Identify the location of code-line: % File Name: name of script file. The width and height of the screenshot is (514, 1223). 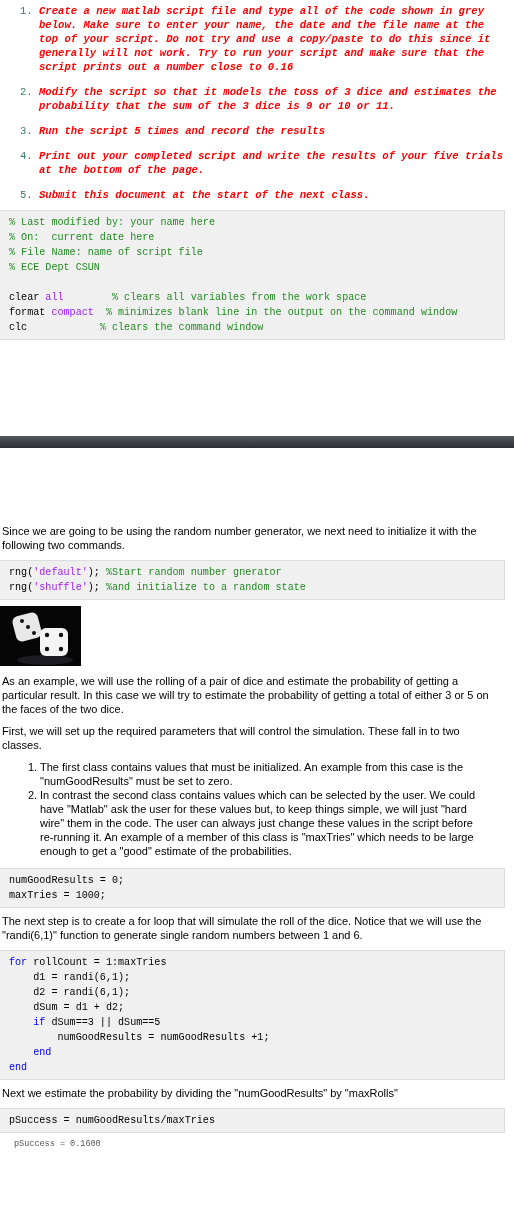
(106, 253).